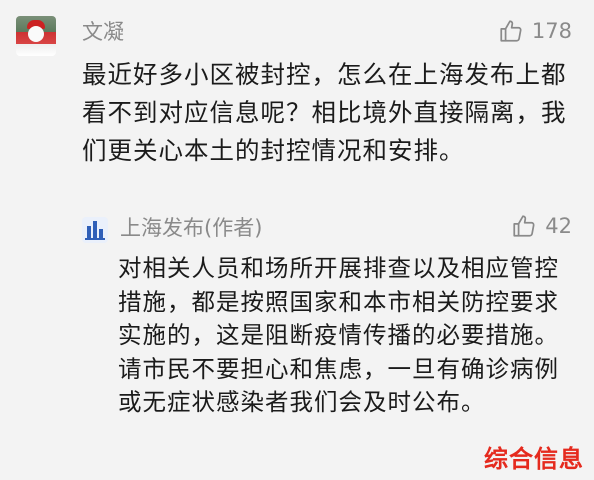 The height and width of the screenshot is (480, 594). Describe the element at coordinates (191, 228) in the screenshot. I see `reply-author-name: 上海发布(作者)` at that location.